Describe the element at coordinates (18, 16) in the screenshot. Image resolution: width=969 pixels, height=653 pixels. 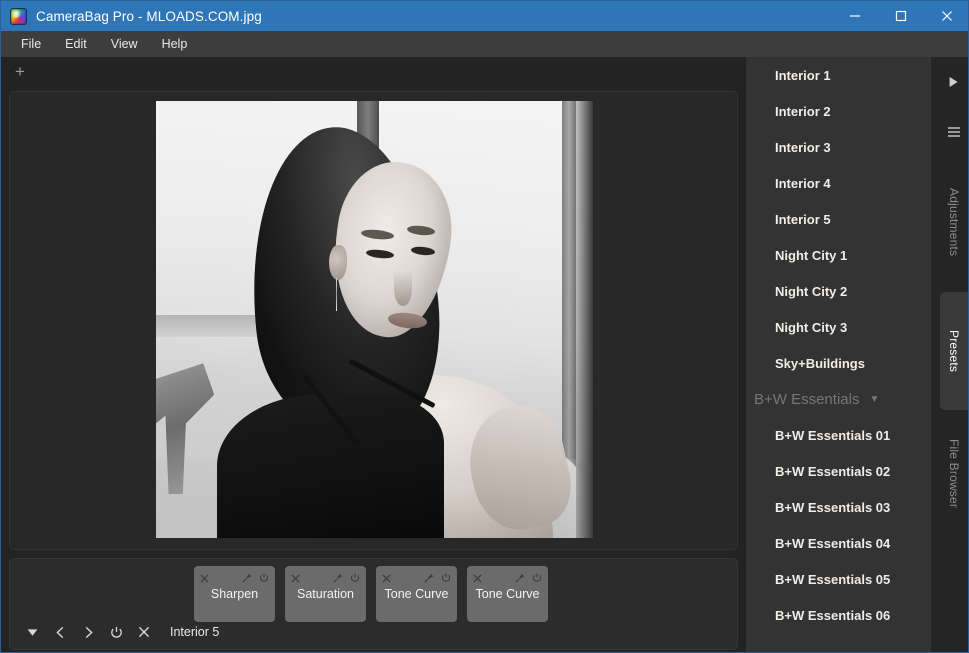
I see `camerabag-prism-icon` at that location.